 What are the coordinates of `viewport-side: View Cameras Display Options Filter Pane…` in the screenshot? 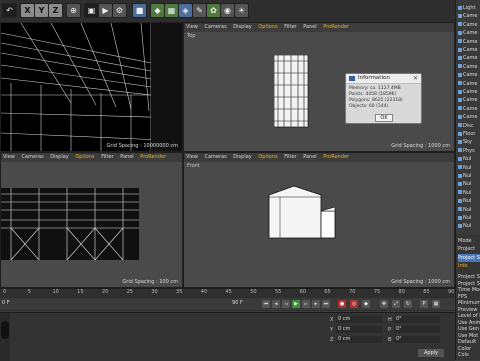 It's located at (91, 220).